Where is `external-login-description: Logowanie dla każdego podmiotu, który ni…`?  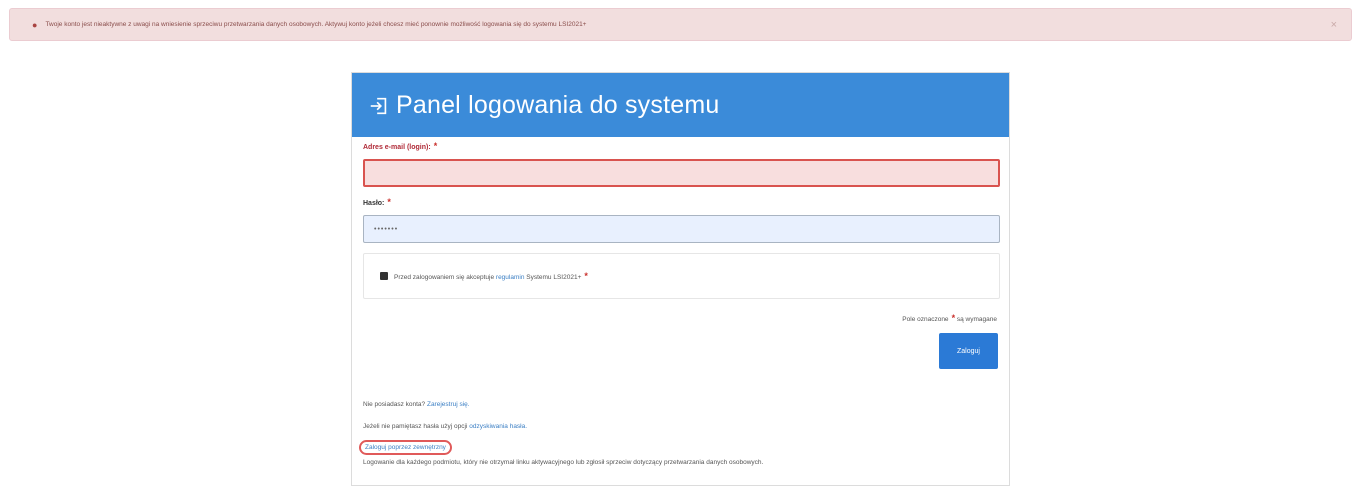 external-login-description: Logowanie dla każdego podmiotu, który ni… is located at coordinates (563, 462).